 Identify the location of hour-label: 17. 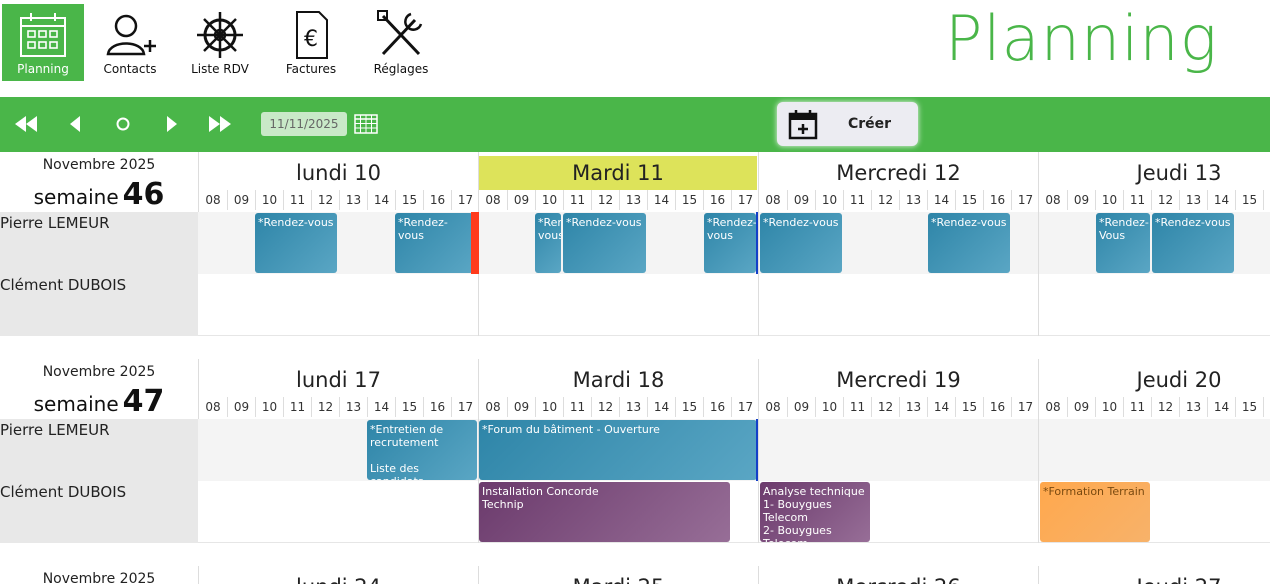
(1025, 200).